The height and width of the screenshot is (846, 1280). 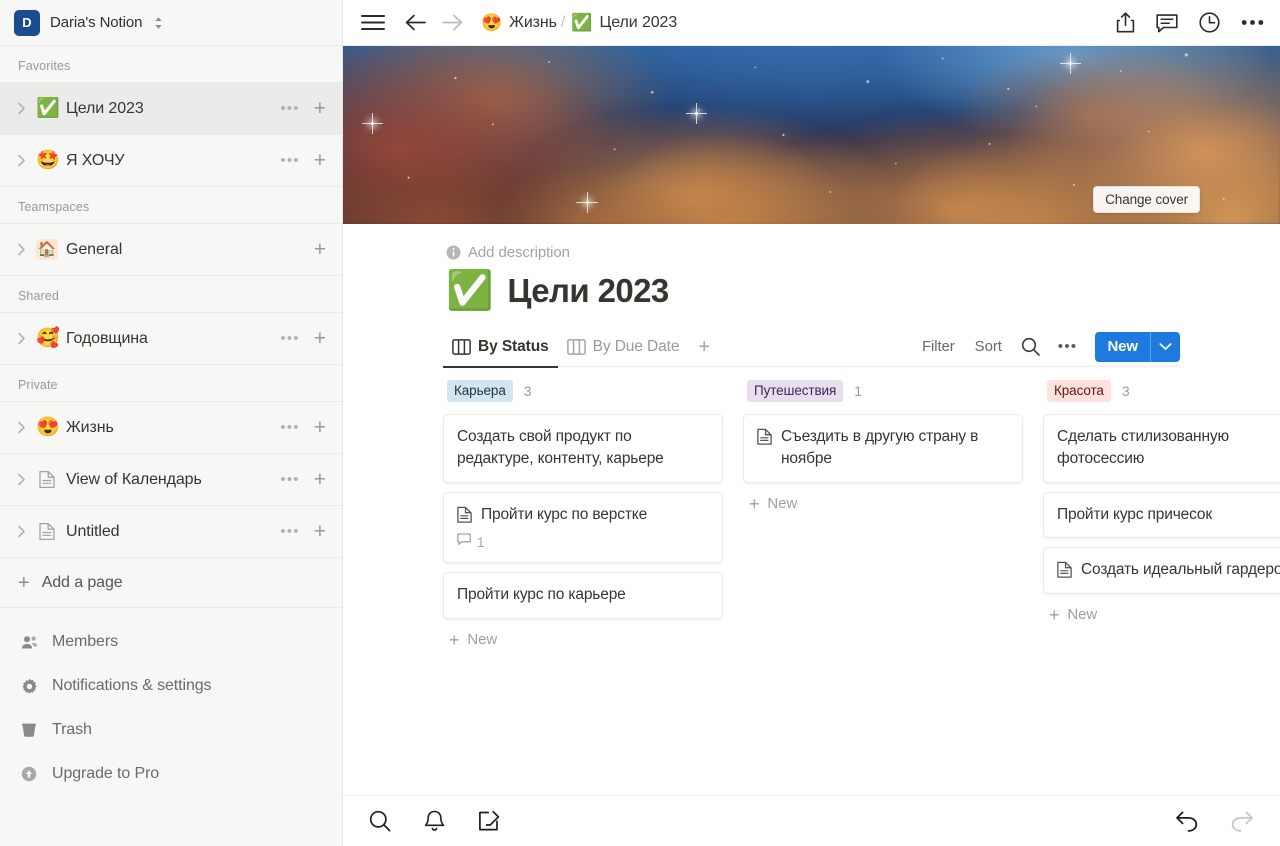 I want to click on hamburger-menu-icon, so click(x=373, y=22).